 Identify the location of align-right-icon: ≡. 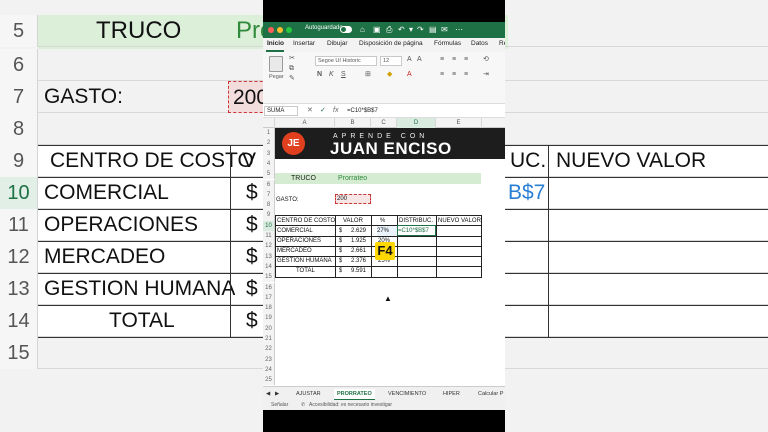
(466, 75).